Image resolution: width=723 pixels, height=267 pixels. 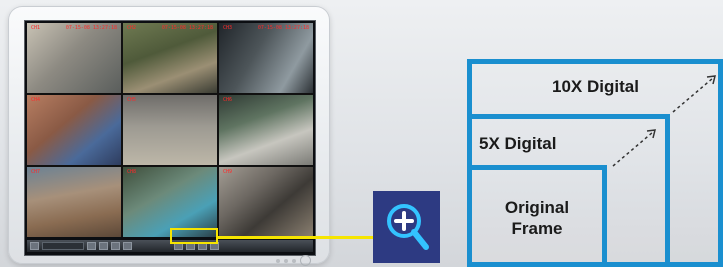 I want to click on camera-overlay: CH2 07-15-08 13:27:18, so click(x=170, y=28).